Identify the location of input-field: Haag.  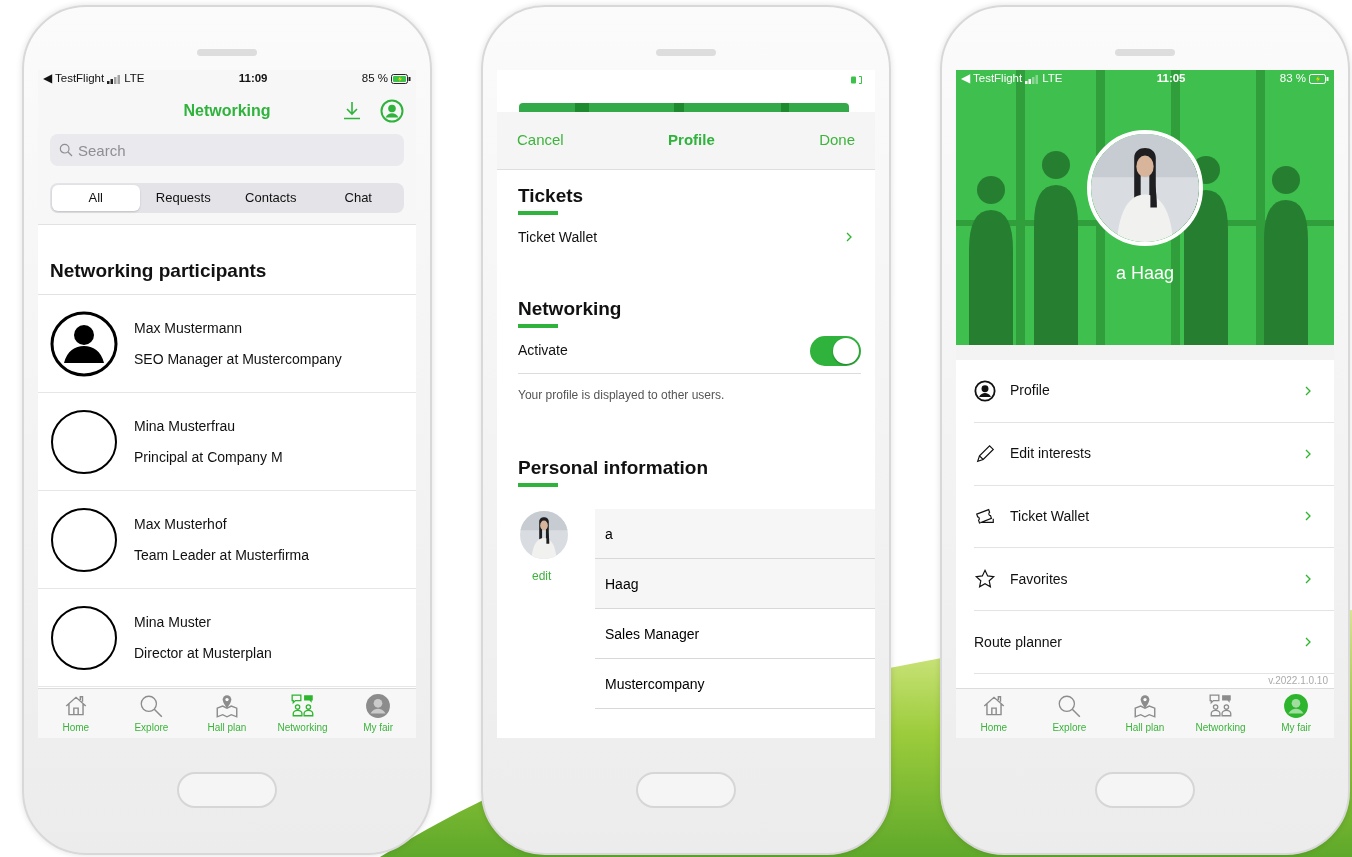
(735, 584).